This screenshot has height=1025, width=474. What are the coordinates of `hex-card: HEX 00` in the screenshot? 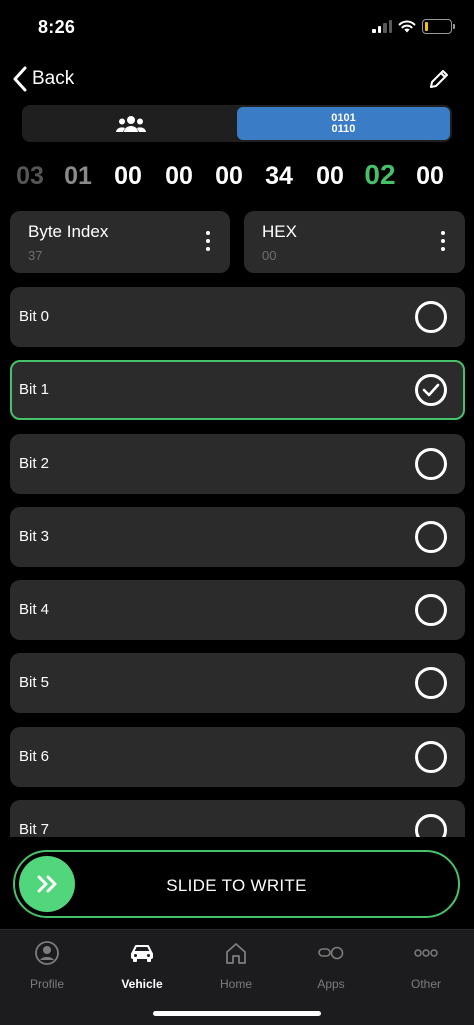 It's located at (354, 242).